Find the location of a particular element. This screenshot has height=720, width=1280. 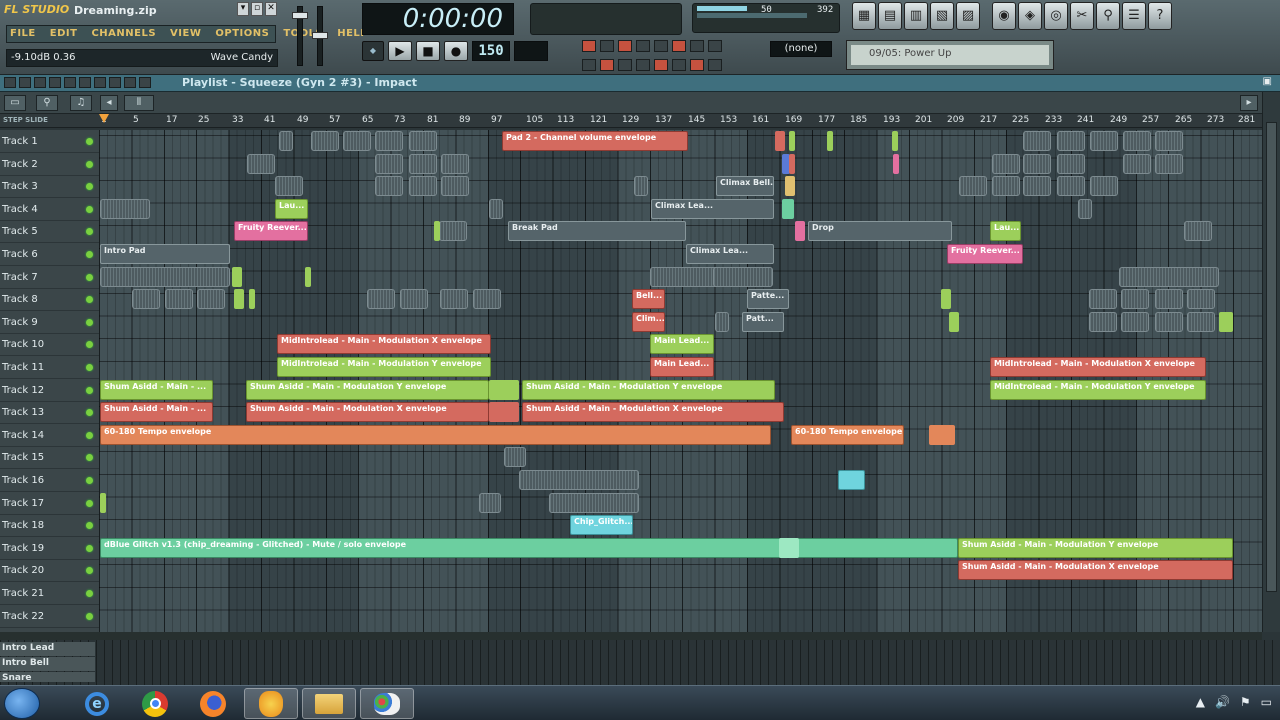

piano-icon is located at coordinates (625, 65).